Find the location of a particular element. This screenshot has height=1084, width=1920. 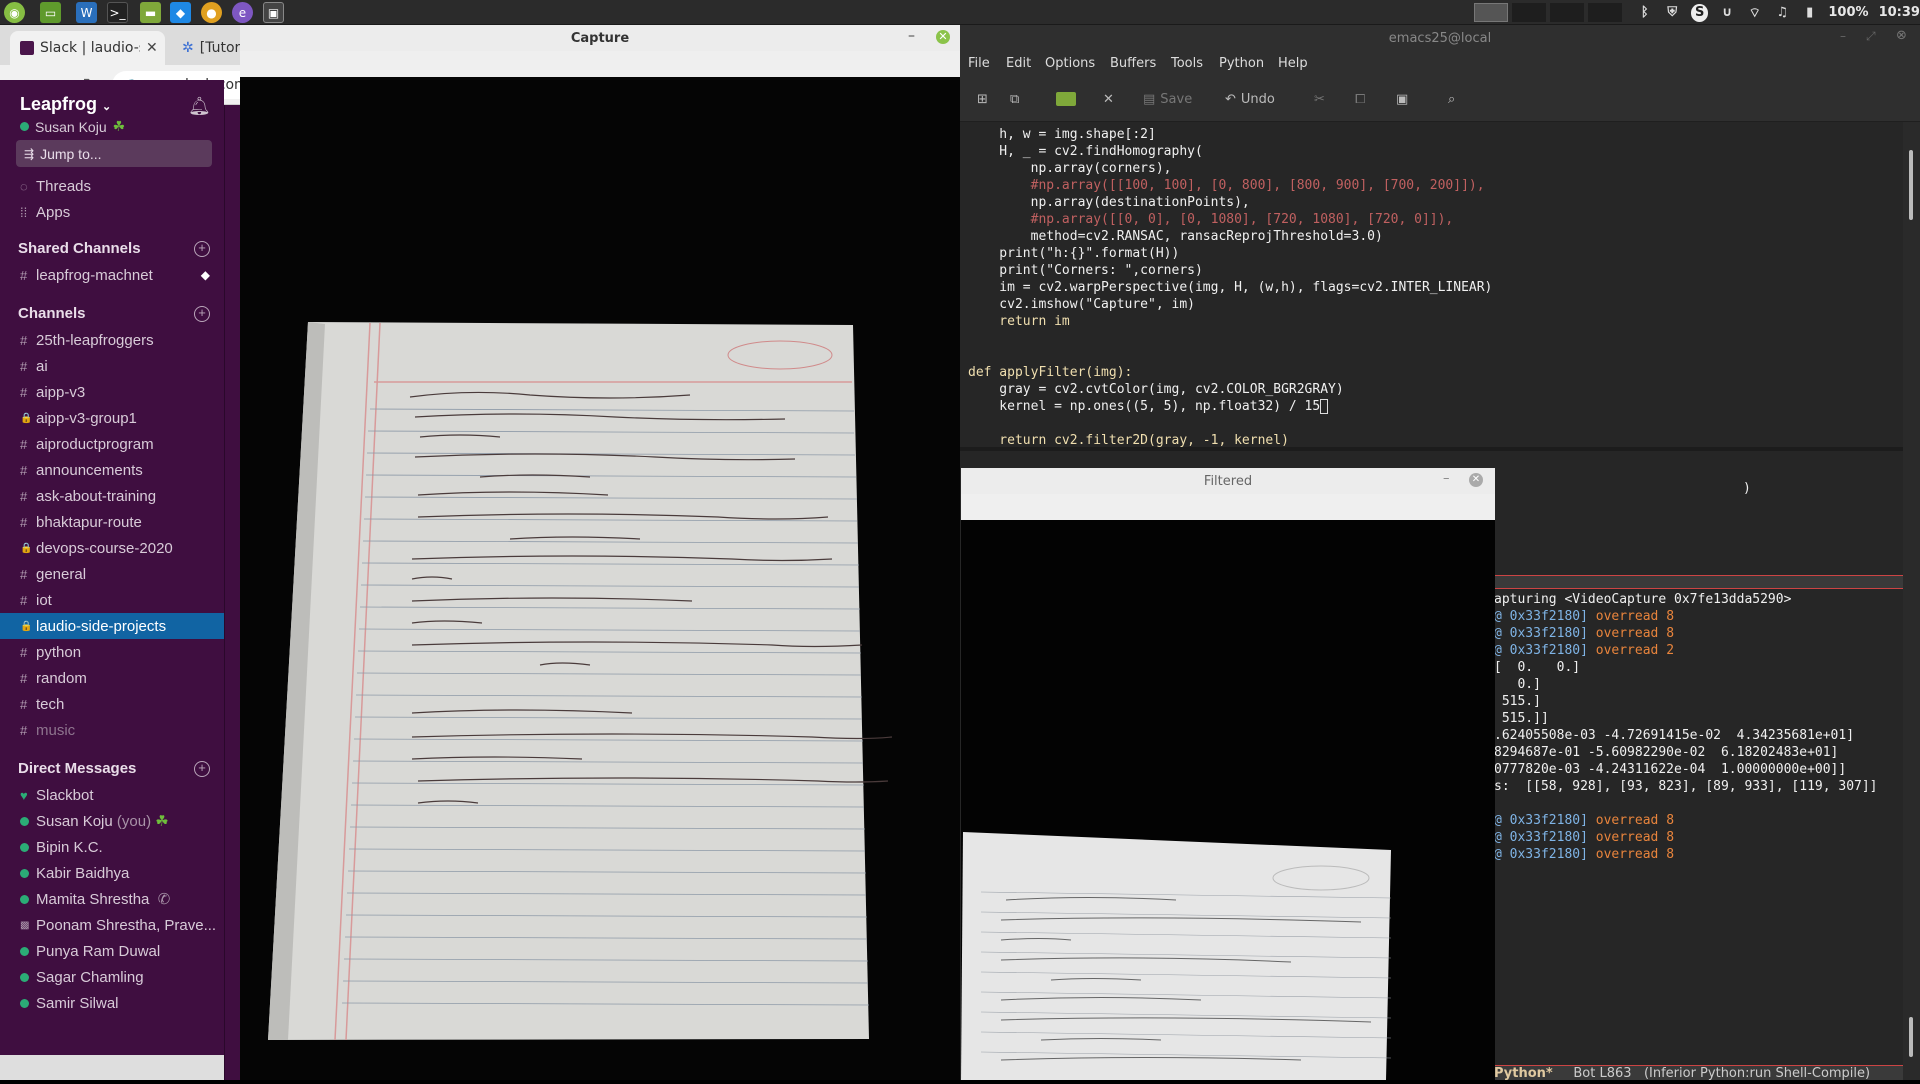

sidebar-item-channel: # ai is located at coordinates (112, 366).